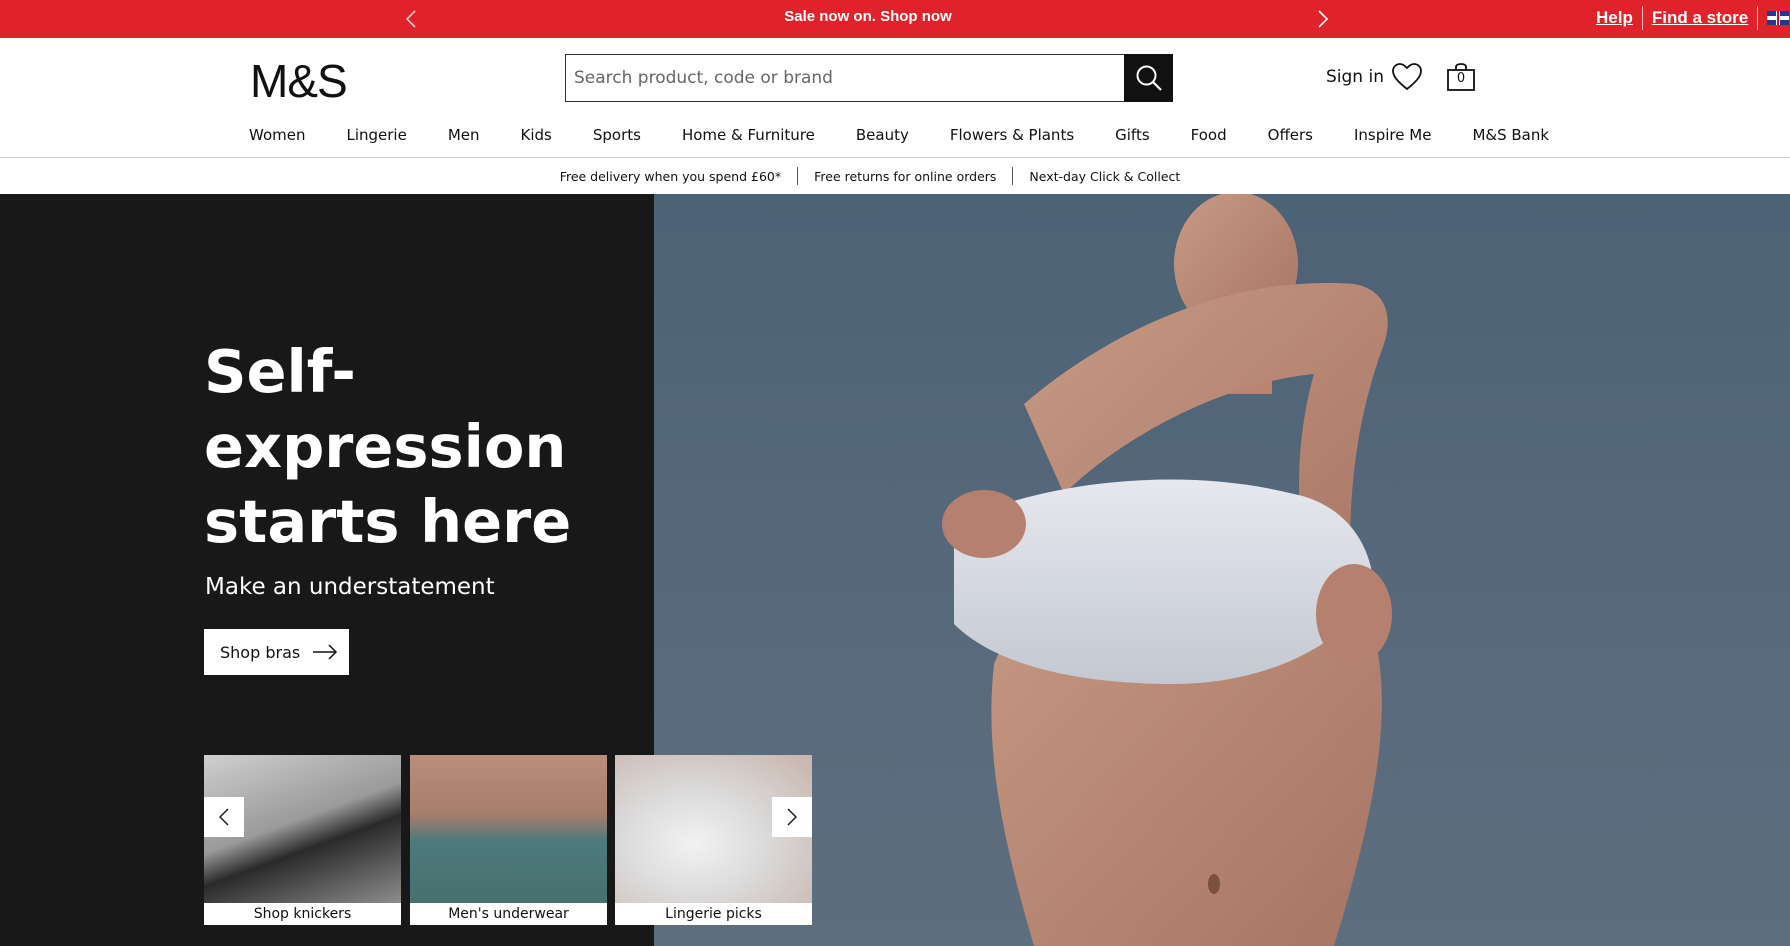  Describe the element at coordinates (277, 135) in the screenshot. I see `nav-item-women: Women` at that location.